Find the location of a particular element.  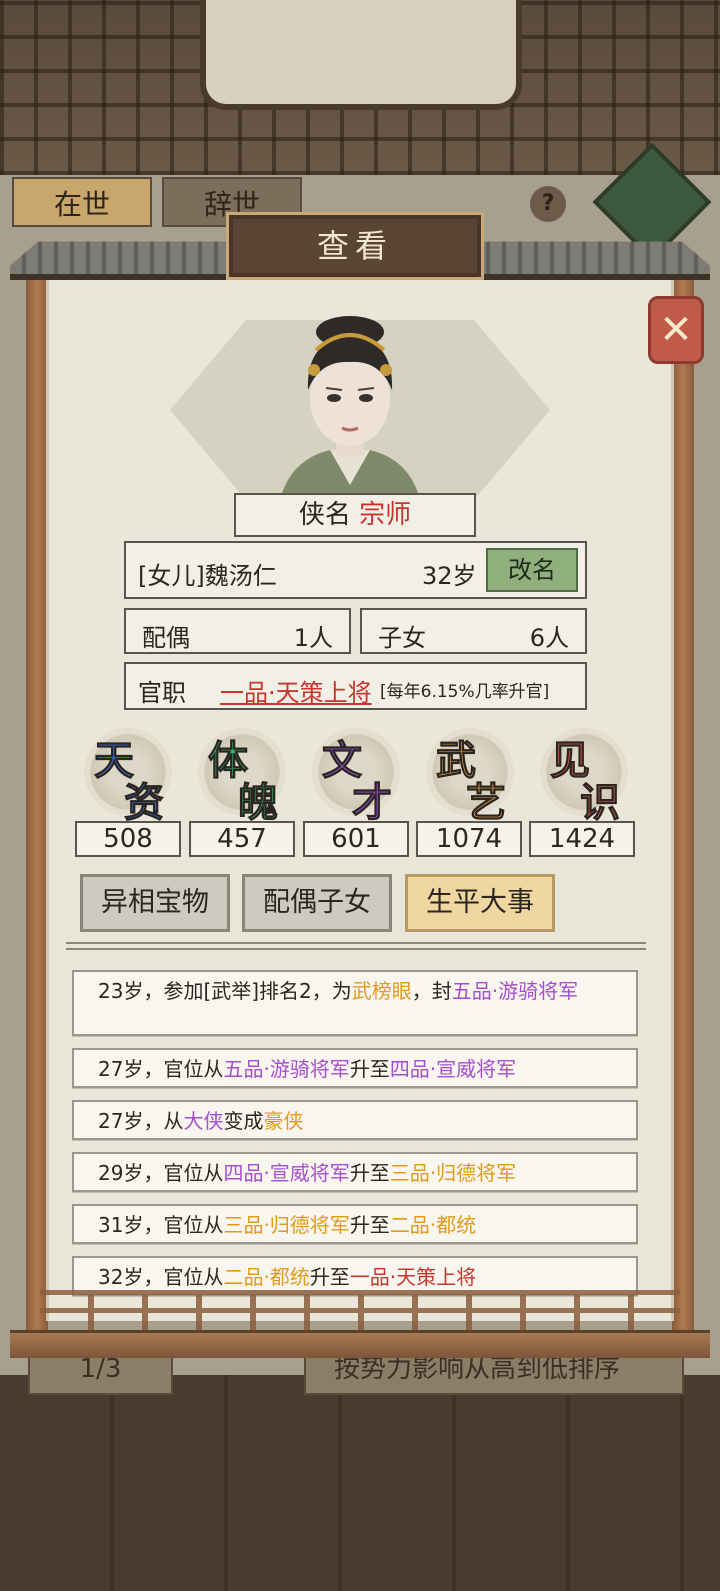

event-text: 23岁，参加[武举]排名2，为 is located at coordinates (225, 991).